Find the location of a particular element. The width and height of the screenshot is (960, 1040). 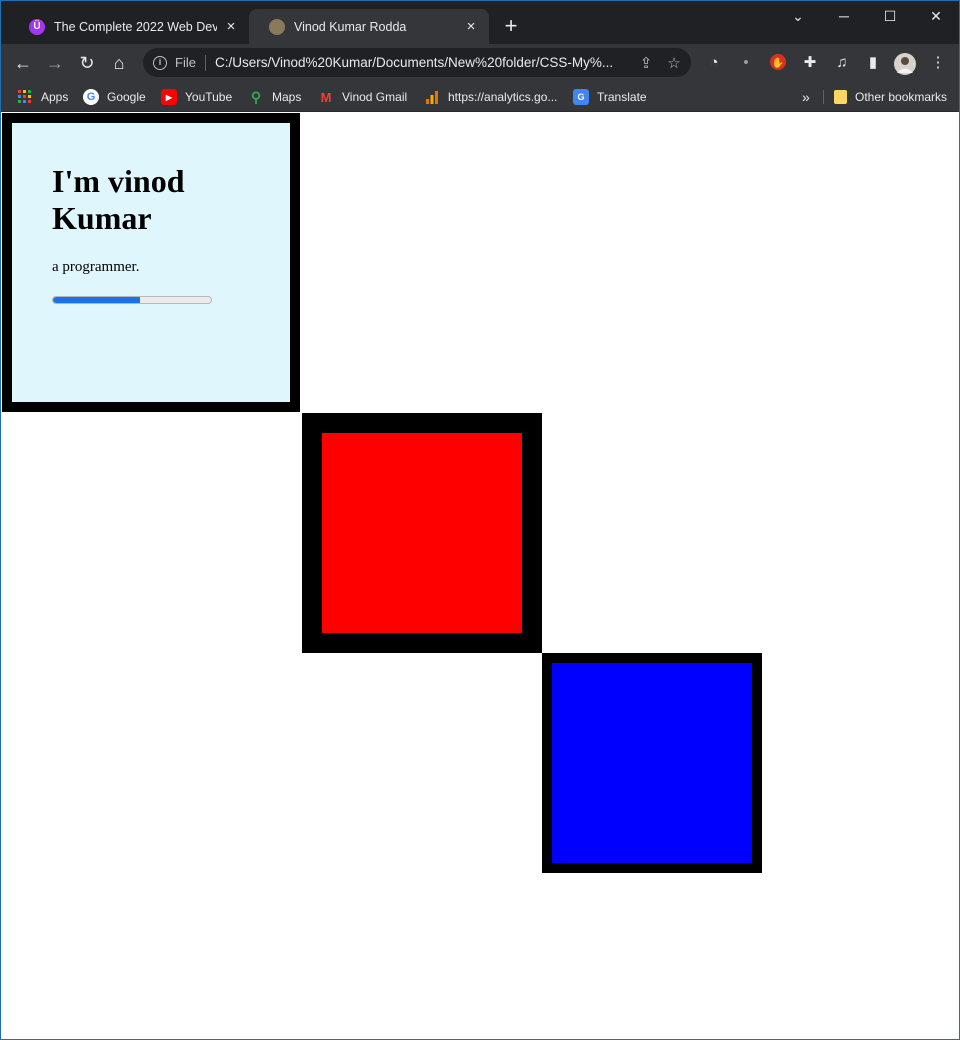

red-box is located at coordinates (422, 533).